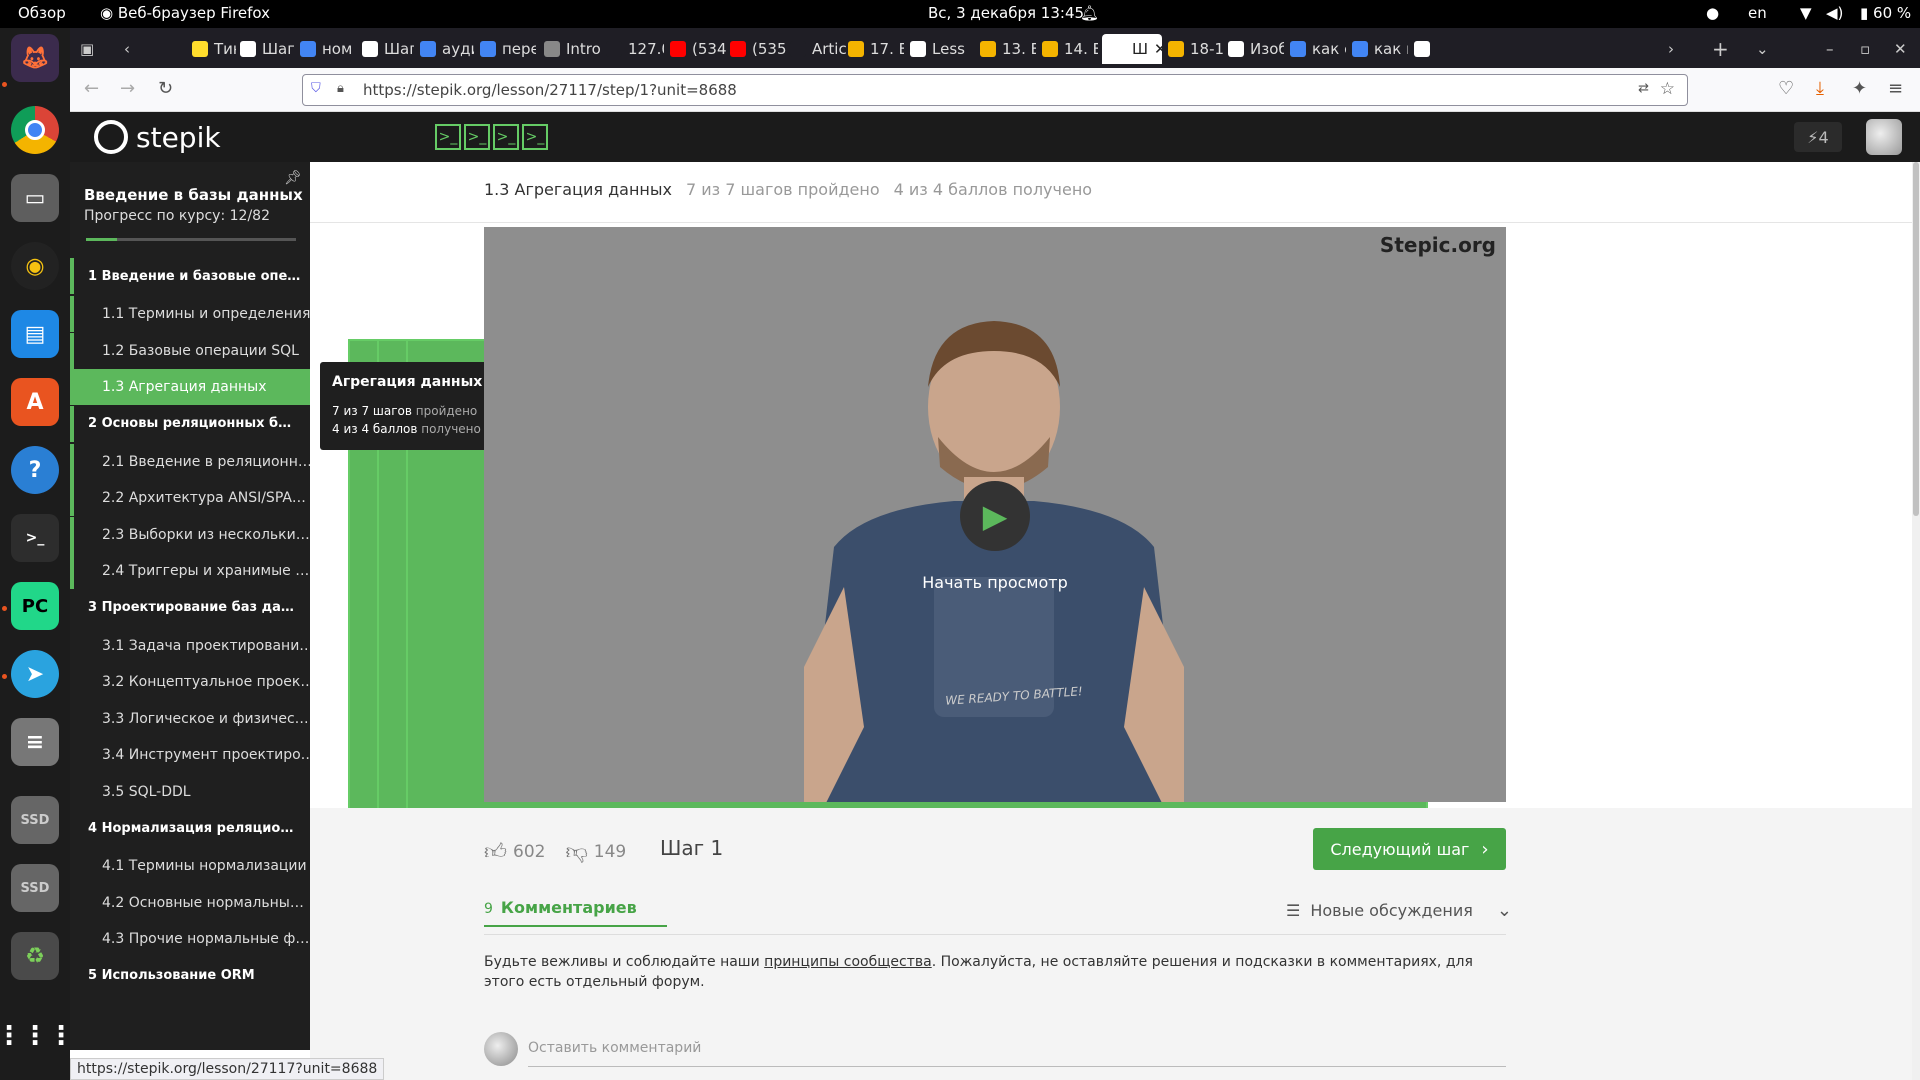  I want to click on writer-dock-icon: ▤, so click(35, 334).